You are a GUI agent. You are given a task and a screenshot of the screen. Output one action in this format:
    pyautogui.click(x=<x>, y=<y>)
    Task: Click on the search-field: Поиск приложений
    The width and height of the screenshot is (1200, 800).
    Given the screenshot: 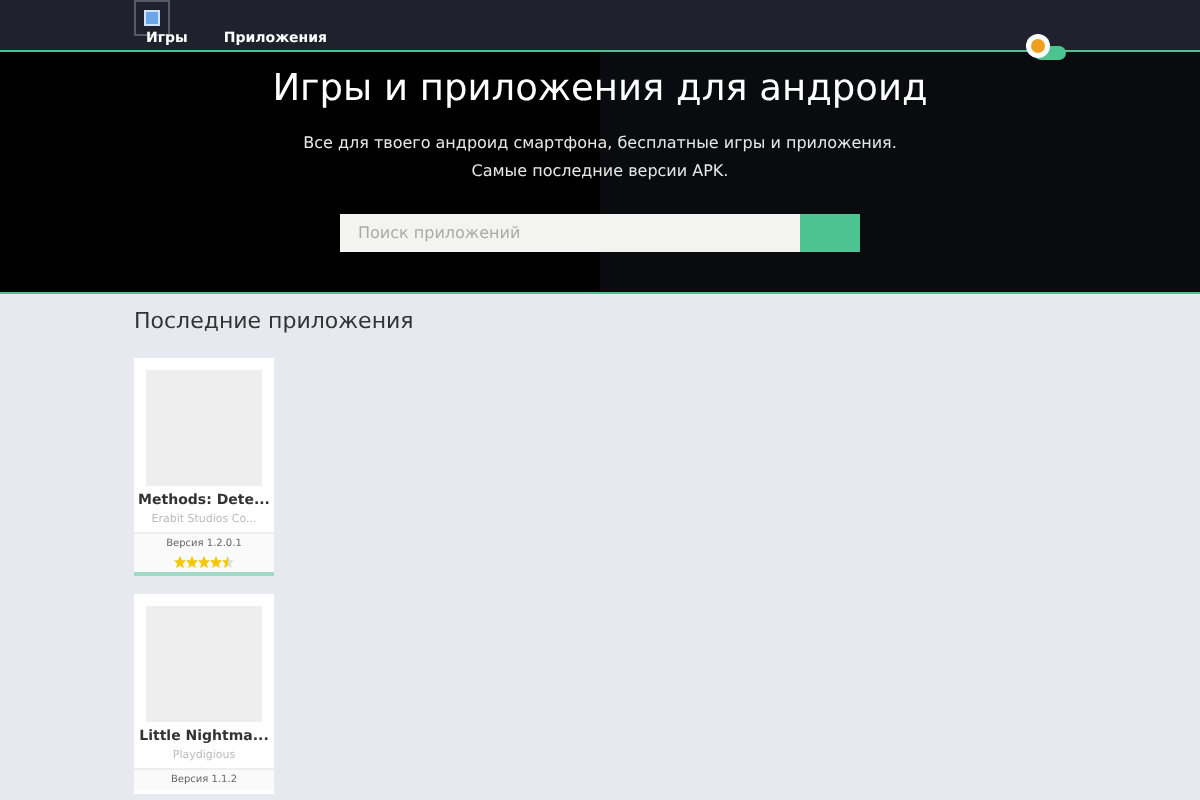 What is the action you would take?
    pyautogui.click(x=570, y=233)
    